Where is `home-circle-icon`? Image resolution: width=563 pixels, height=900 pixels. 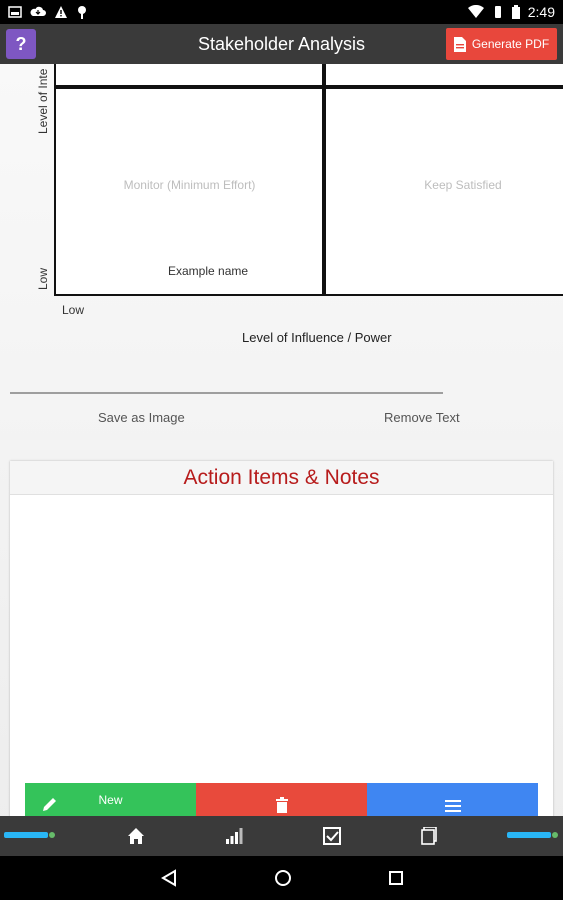
home-circle-icon is located at coordinates (283, 878).